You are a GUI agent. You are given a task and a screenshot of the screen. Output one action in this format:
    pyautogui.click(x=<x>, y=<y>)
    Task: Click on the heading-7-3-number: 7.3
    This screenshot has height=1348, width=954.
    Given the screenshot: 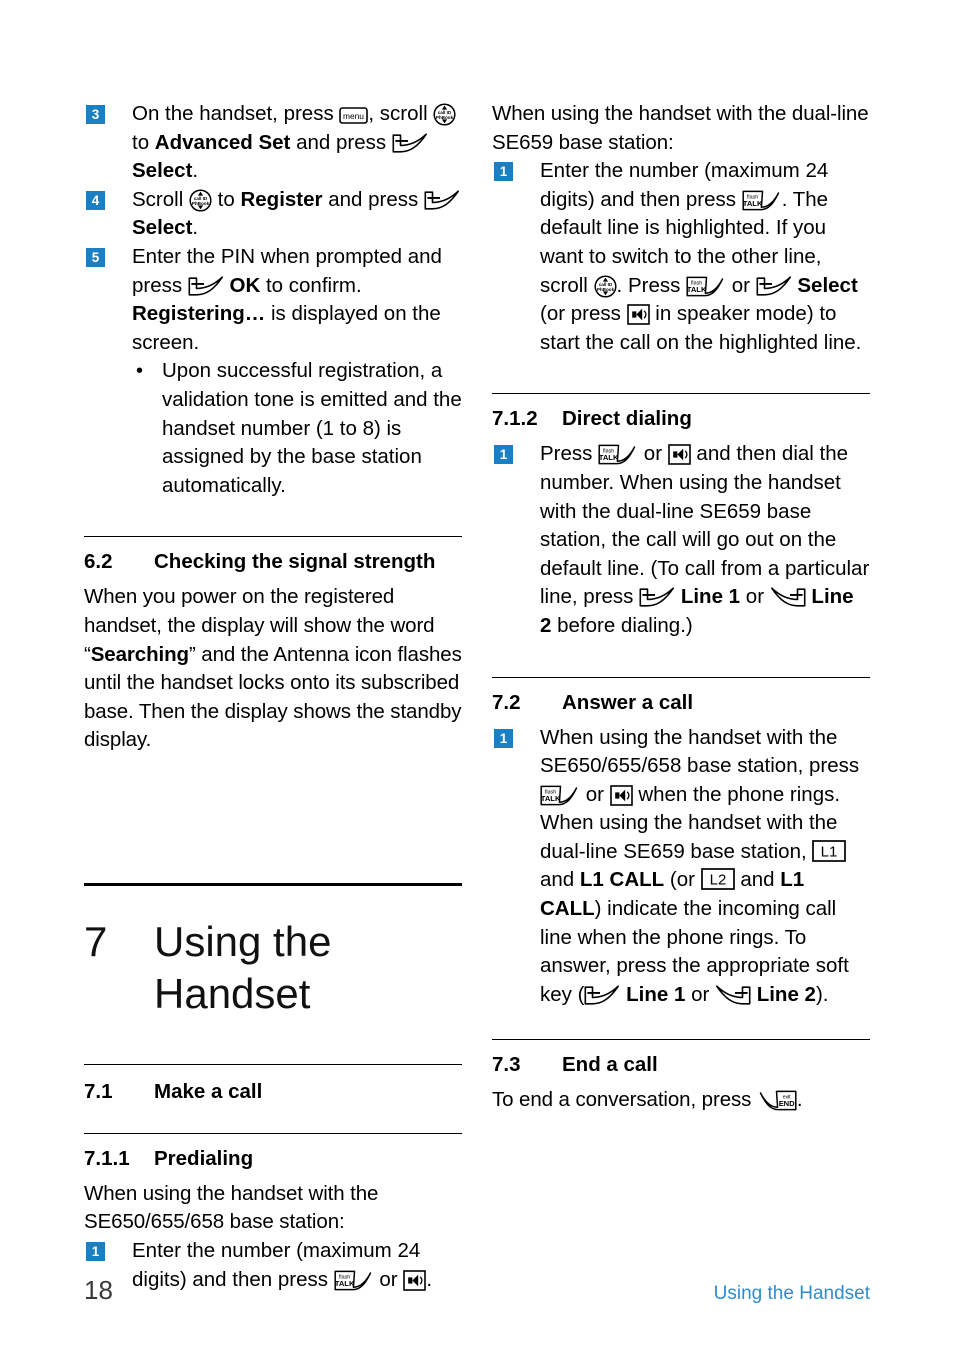 What is the action you would take?
    pyautogui.click(x=506, y=1065)
    